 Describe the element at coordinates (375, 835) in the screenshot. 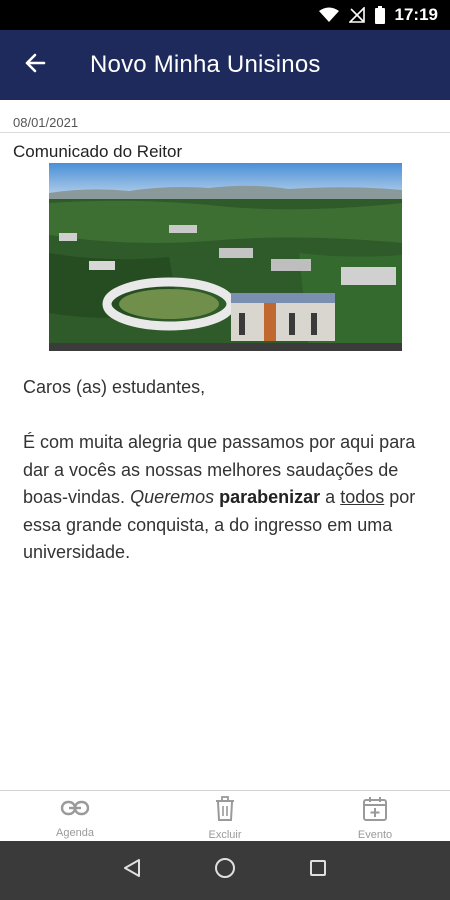

I see `evento-label: Evento` at that location.